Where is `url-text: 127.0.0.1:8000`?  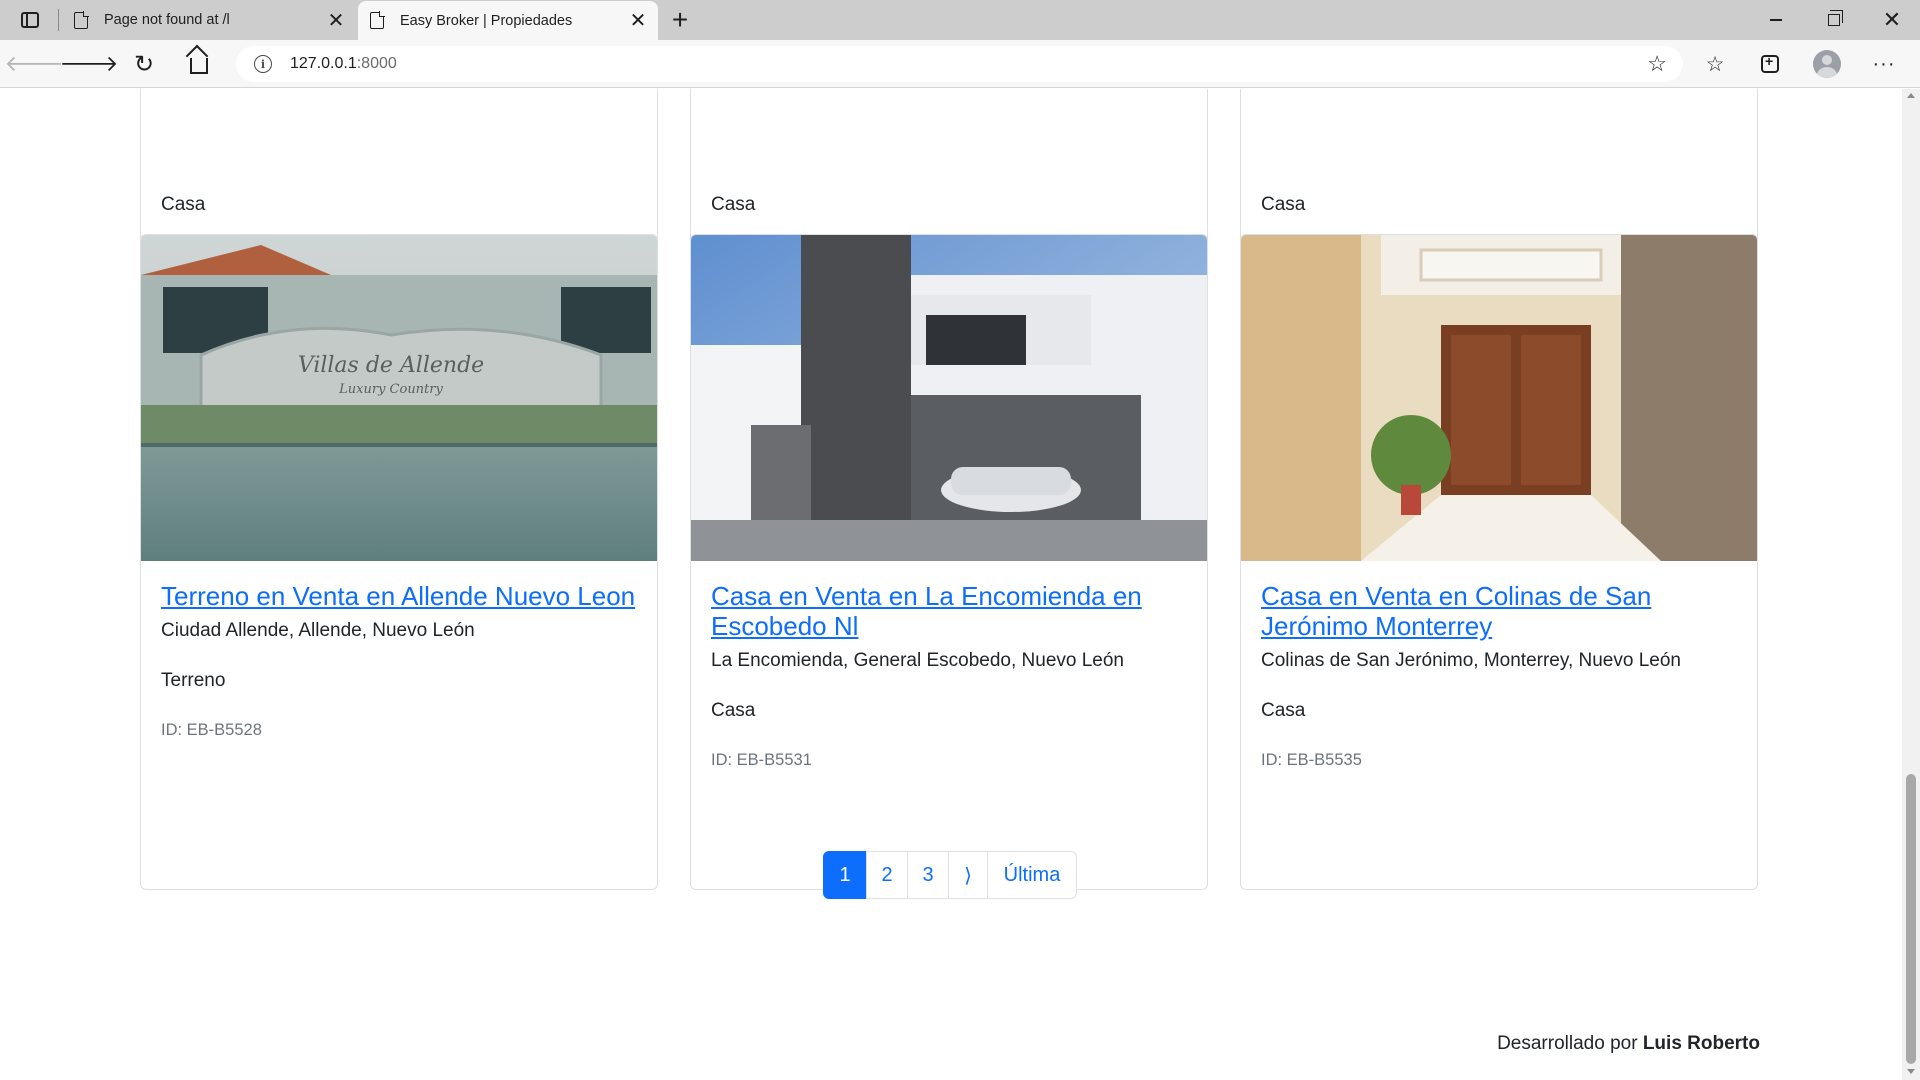
url-text: 127.0.0.1:8000 is located at coordinates (343, 64).